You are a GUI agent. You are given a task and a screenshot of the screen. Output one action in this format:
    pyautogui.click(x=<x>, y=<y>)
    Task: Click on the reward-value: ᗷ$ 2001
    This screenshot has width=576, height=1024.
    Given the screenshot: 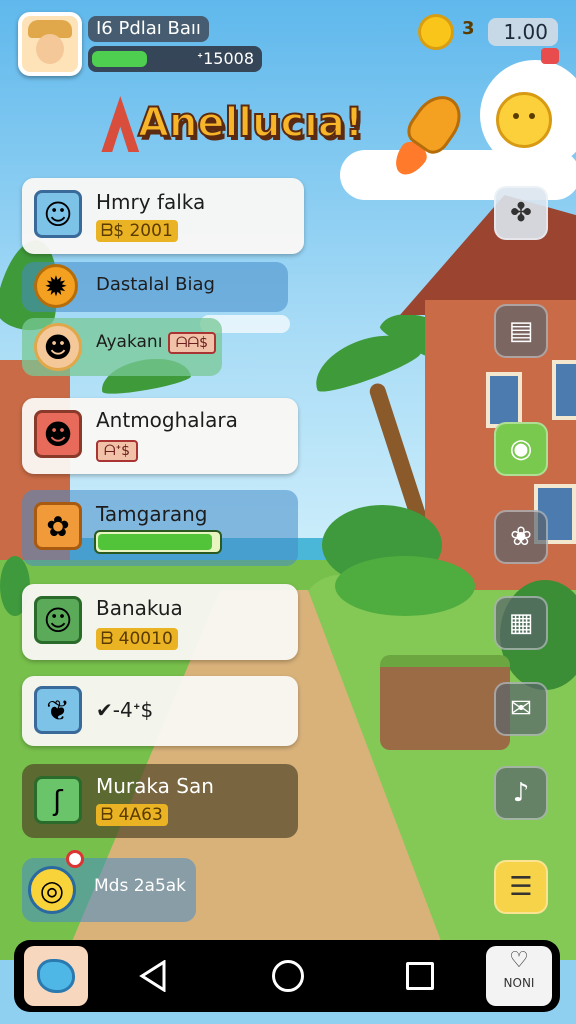 What is the action you would take?
    pyautogui.click(x=137, y=231)
    